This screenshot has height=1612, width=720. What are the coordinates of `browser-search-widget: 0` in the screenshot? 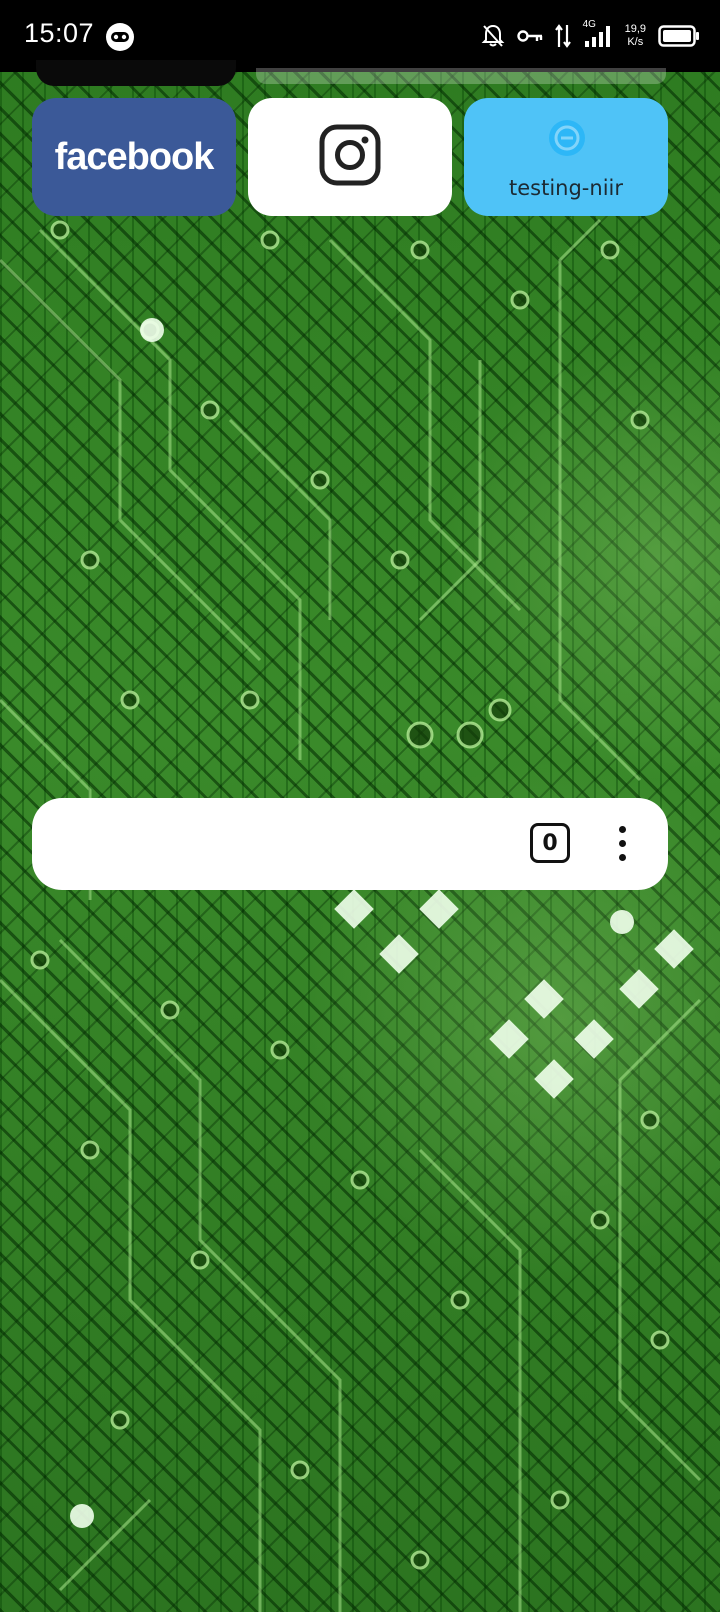 It's located at (350, 844).